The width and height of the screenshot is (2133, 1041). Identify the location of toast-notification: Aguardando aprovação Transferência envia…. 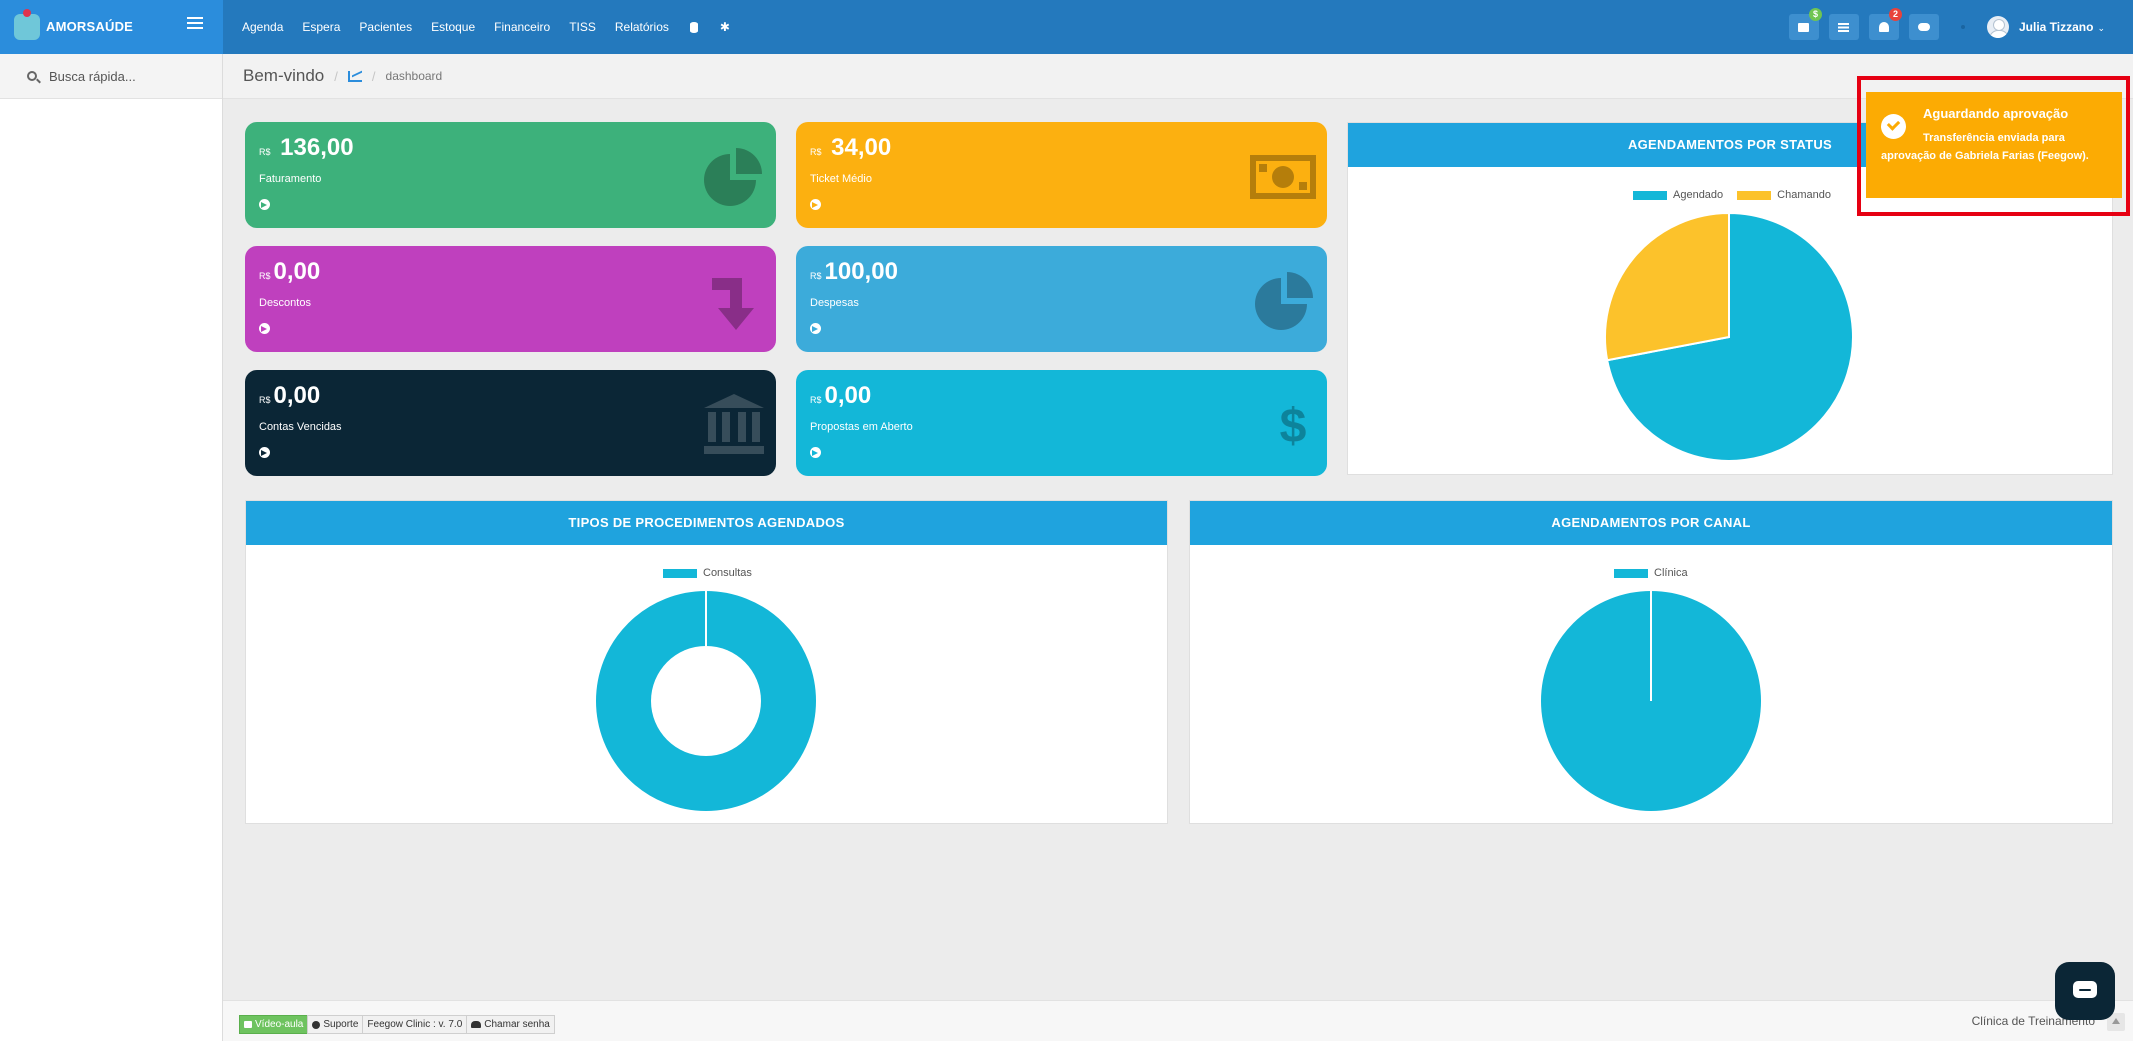
(1994, 145).